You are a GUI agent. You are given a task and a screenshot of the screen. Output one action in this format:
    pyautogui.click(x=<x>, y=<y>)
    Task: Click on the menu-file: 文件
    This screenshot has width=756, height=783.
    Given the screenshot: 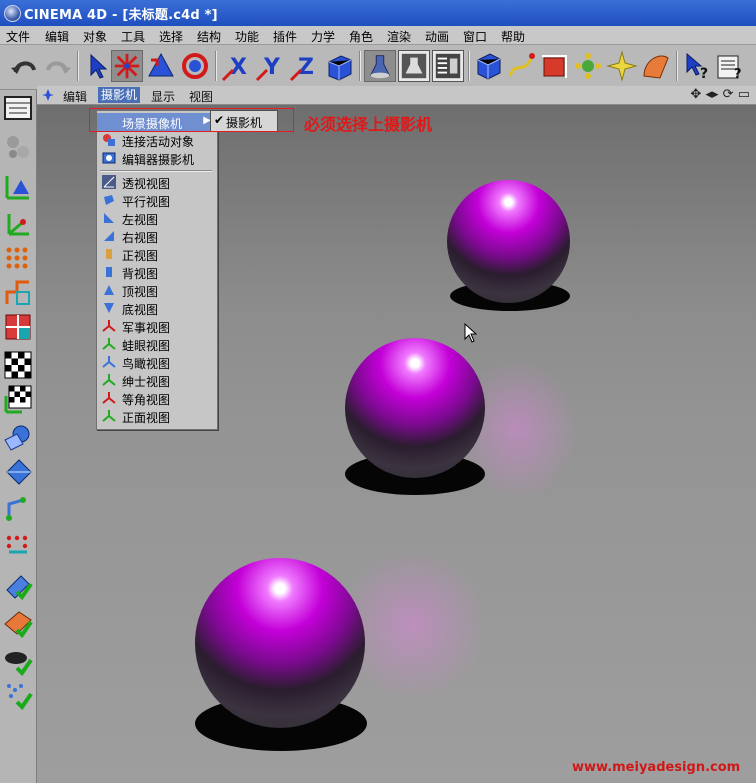 What is the action you would take?
    pyautogui.click(x=18, y=36)
    